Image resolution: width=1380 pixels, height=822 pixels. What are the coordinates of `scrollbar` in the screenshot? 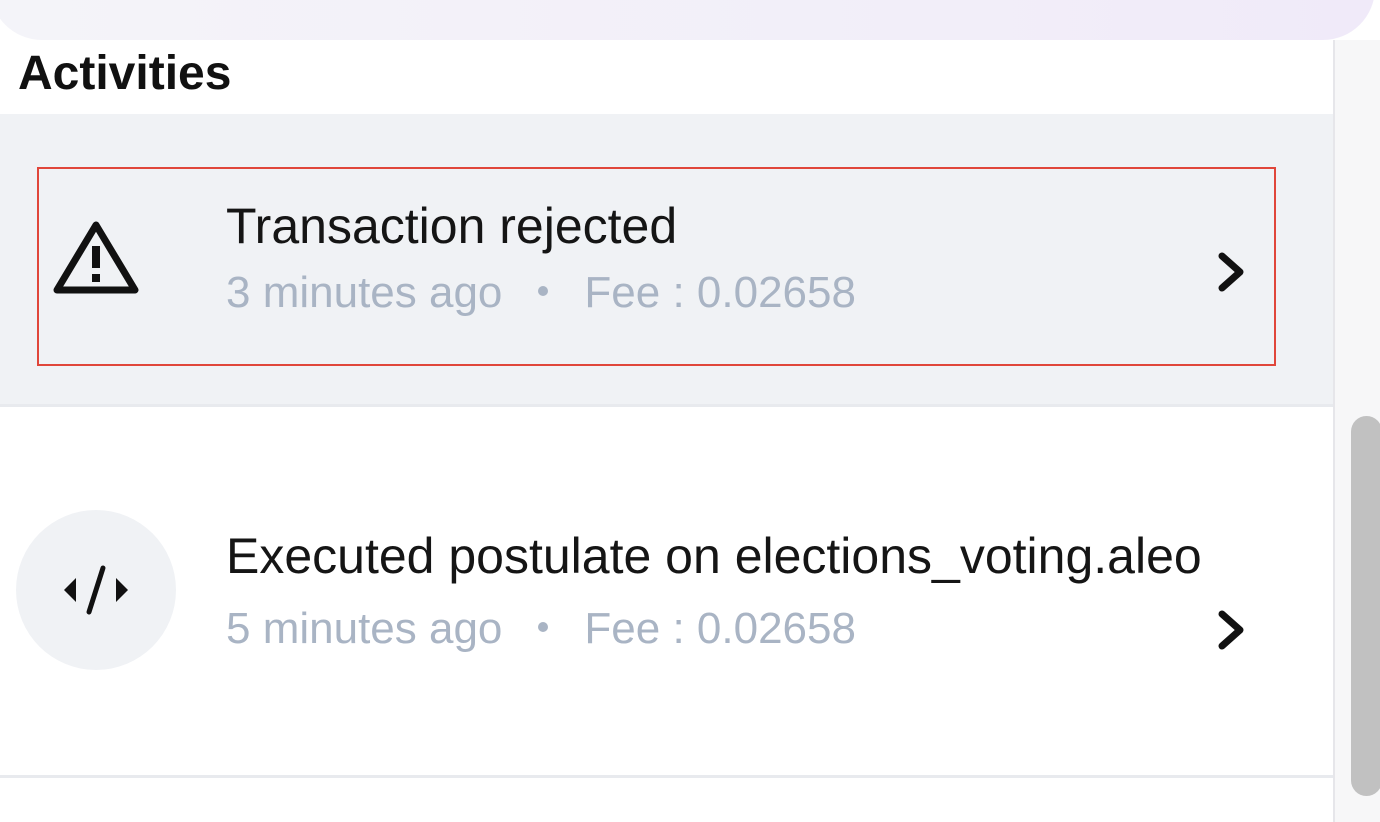 It's located at (1356, 431).